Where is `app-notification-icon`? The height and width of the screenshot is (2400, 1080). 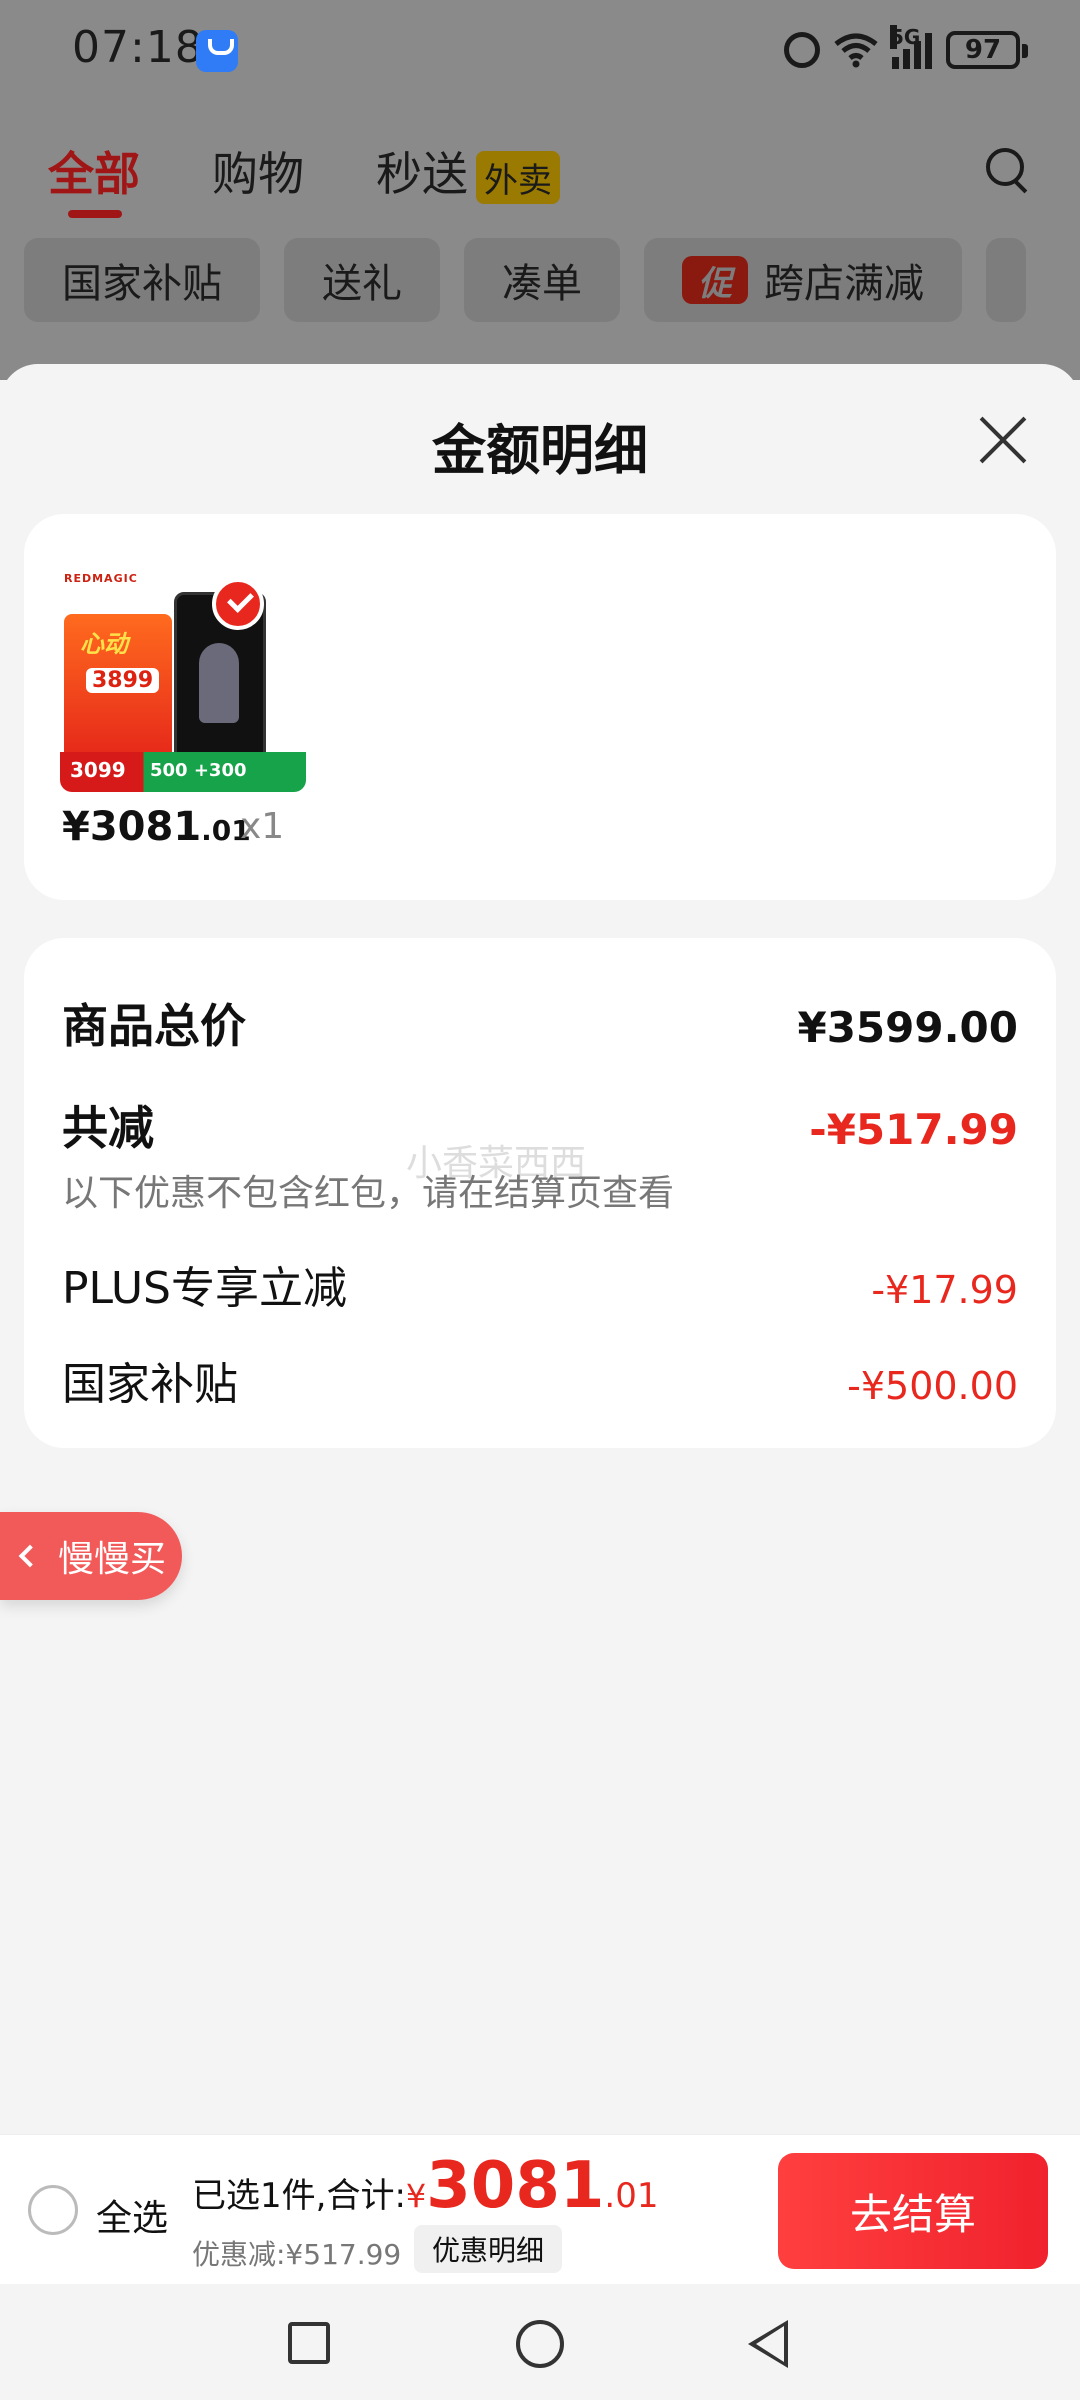
app-notification-icon is located at coordinates (217, 51).